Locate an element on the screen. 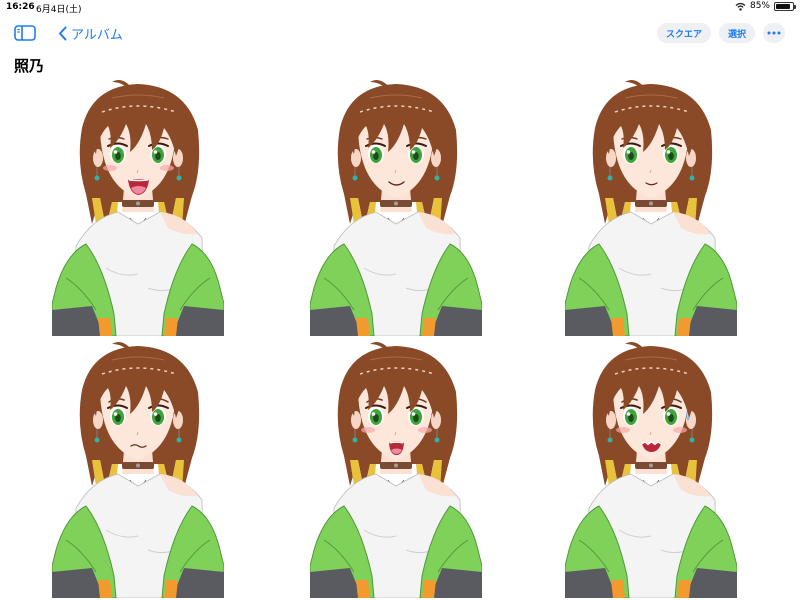  battery-fill is located at coordinates (783, 6).